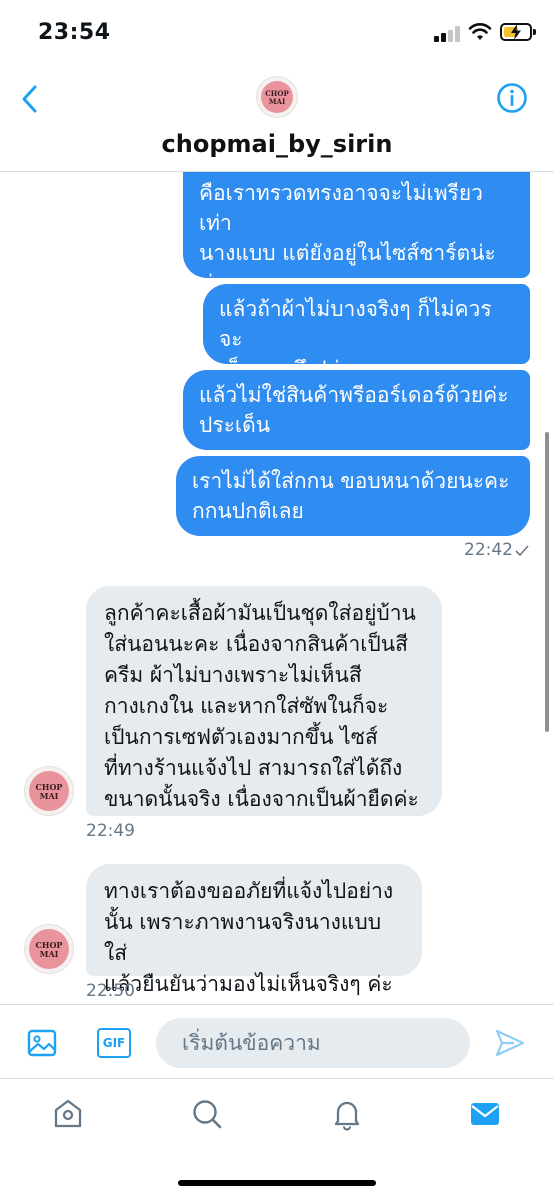  I want to click on status-time: 23:54, so click(74, 32).